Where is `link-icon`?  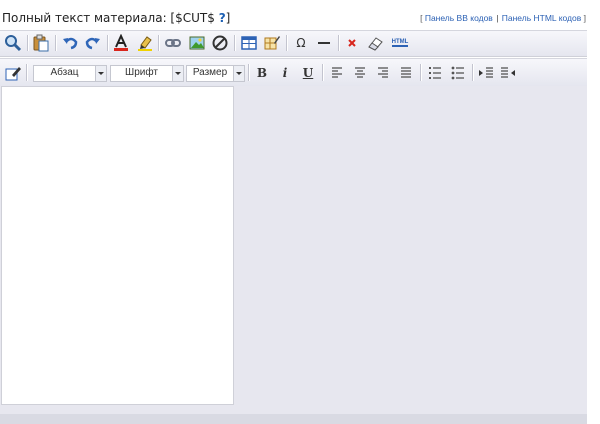 link-icon is located at coordinates (173, 43).